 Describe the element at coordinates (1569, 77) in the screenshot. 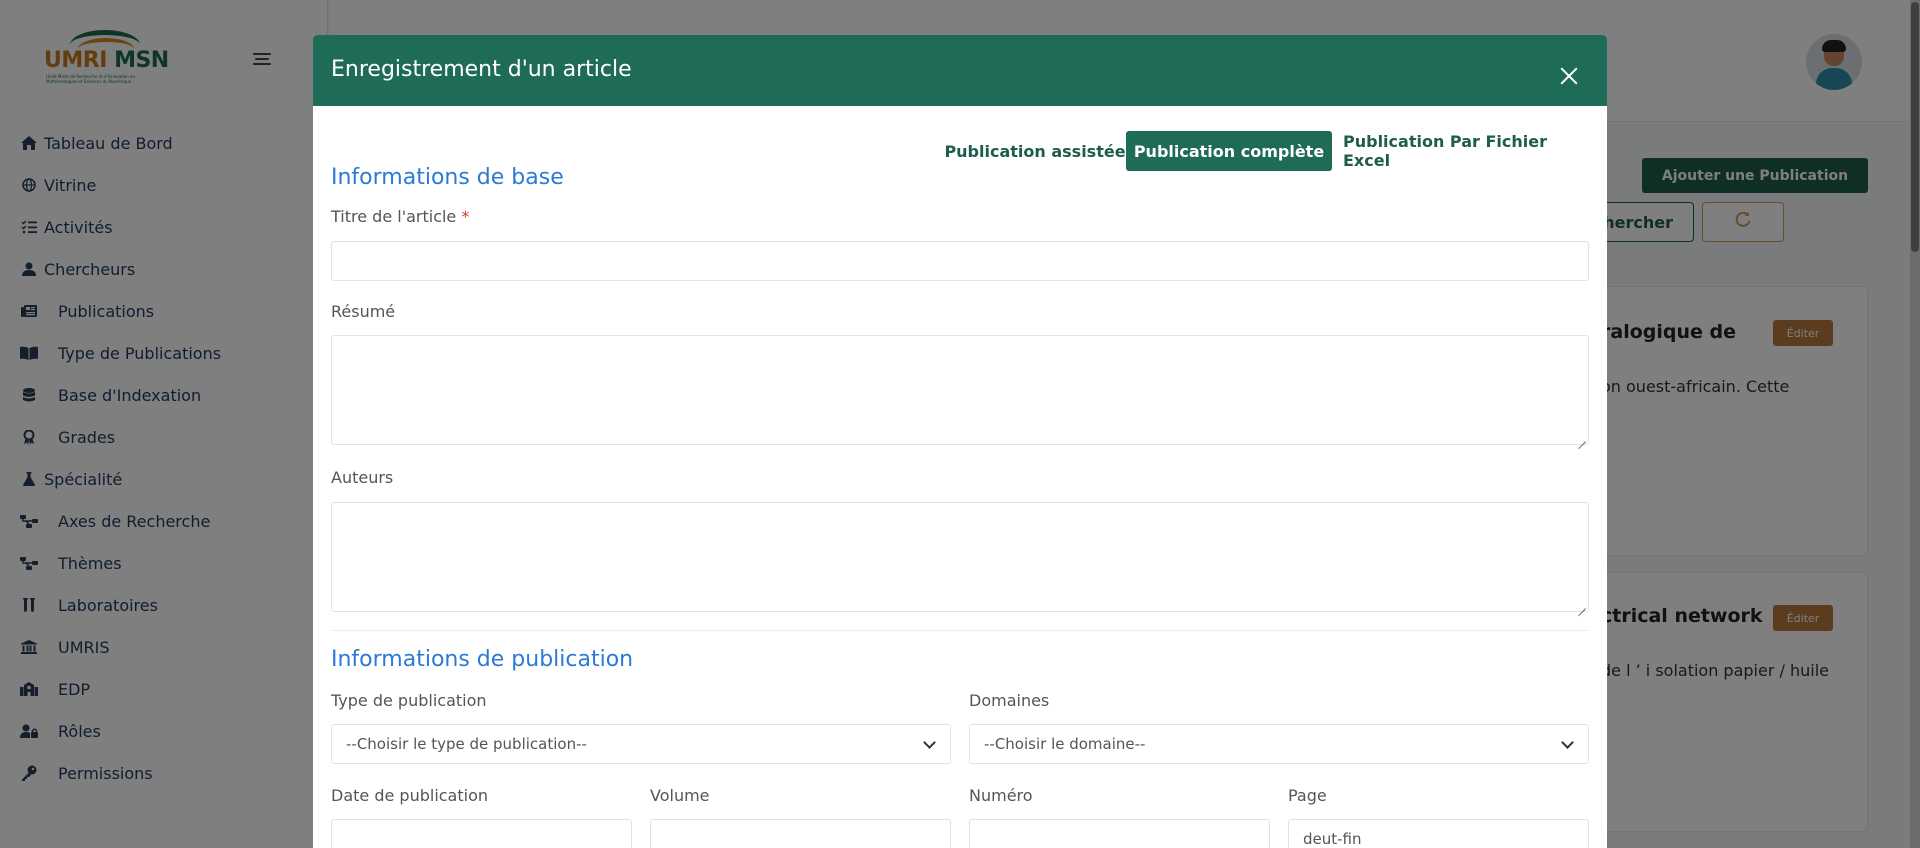

I see `close-icon` at that location.